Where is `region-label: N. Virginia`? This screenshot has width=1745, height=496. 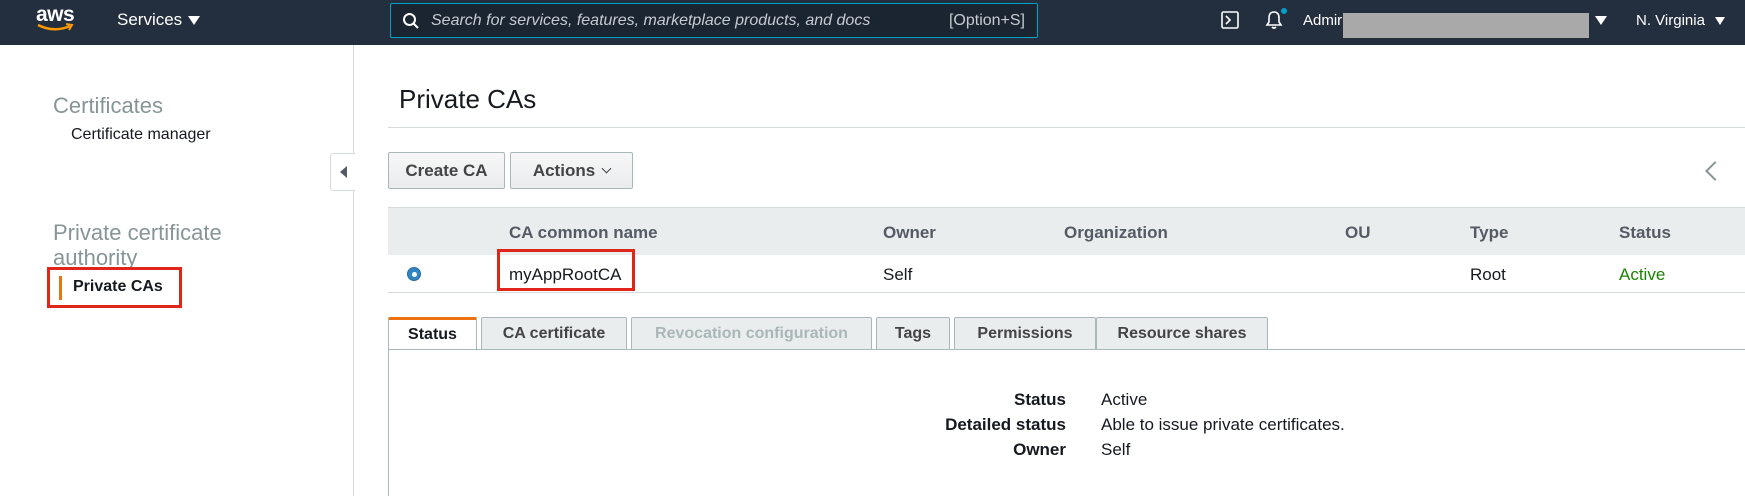
region-label: N. Virginia is located at coordinates (1670, 20).